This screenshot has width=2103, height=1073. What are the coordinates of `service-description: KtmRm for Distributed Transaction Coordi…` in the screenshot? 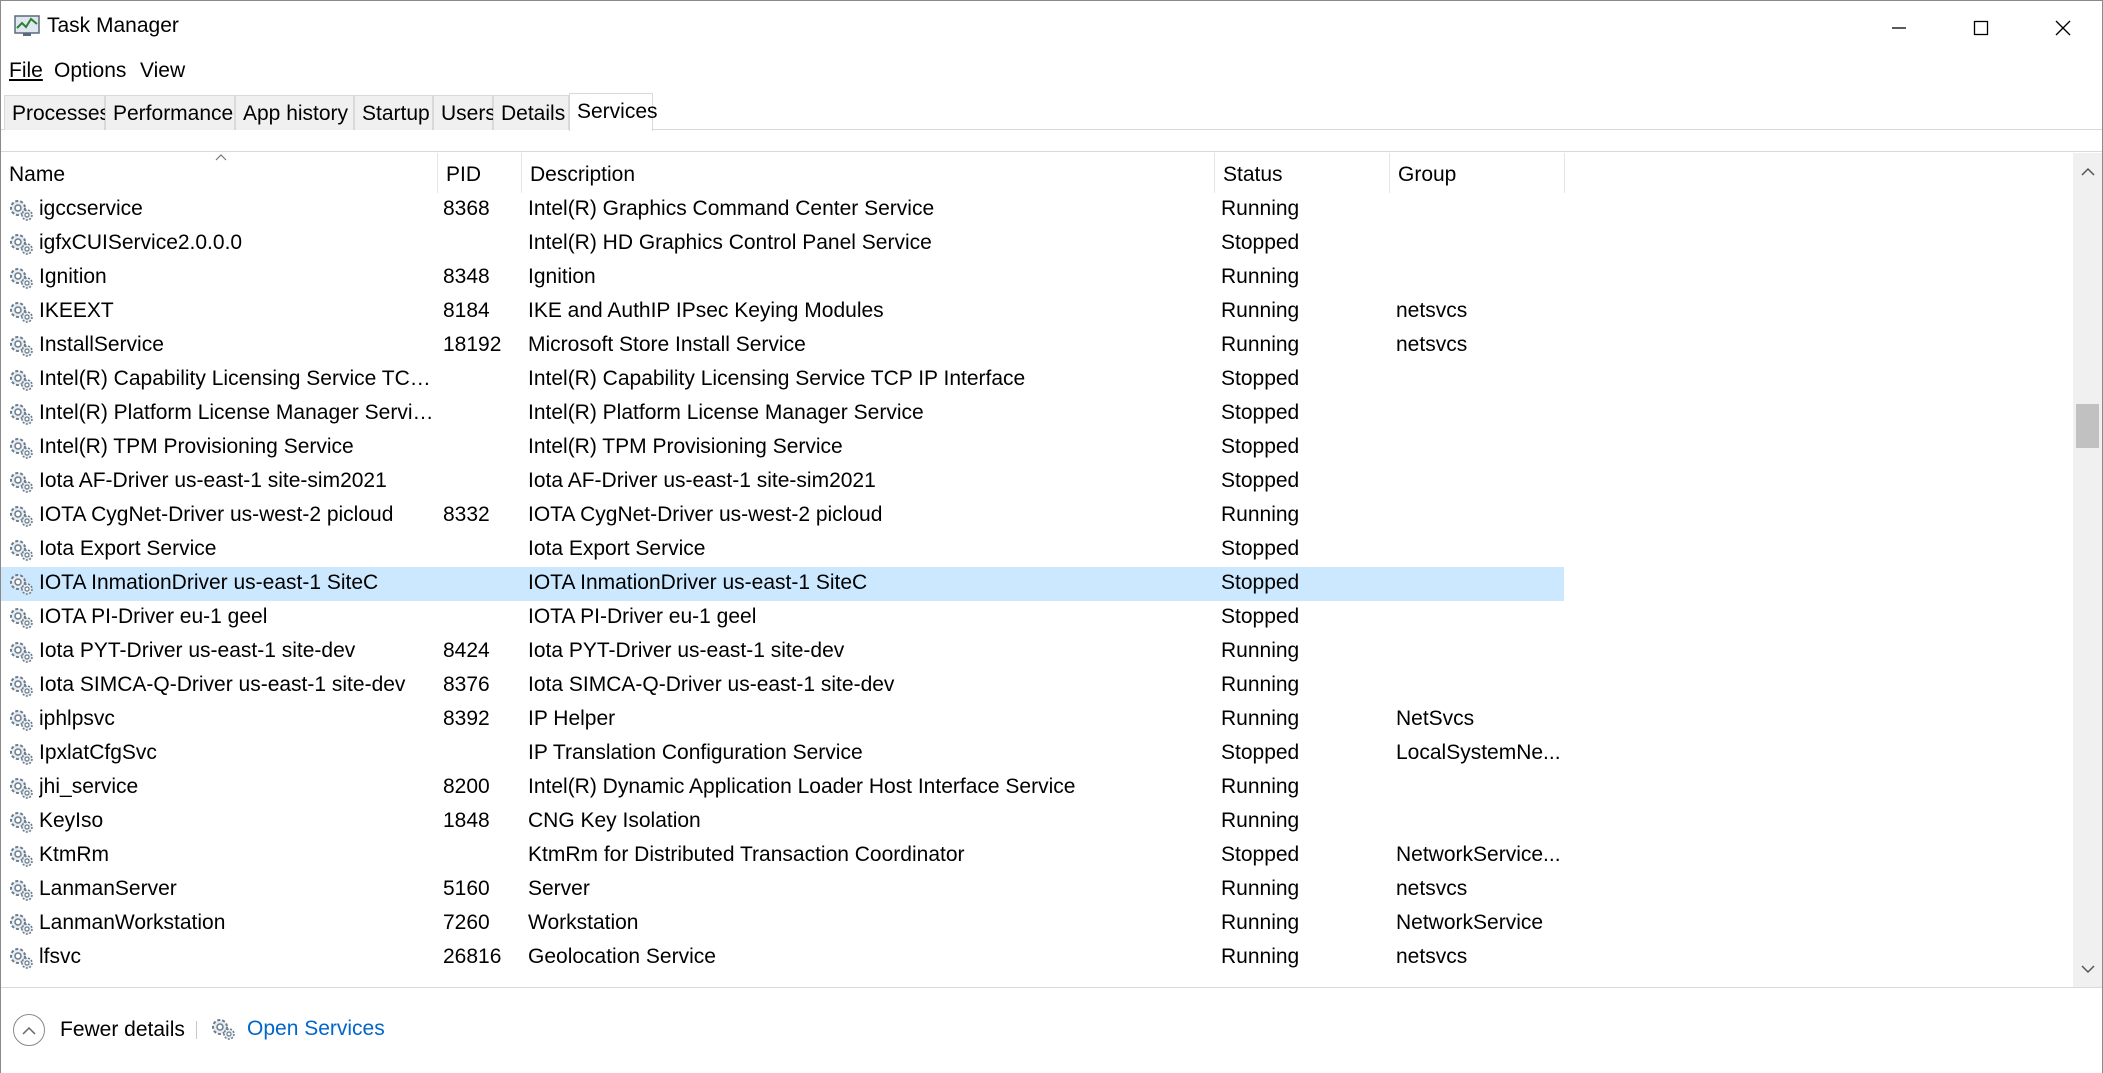 It's located at (746, 854).